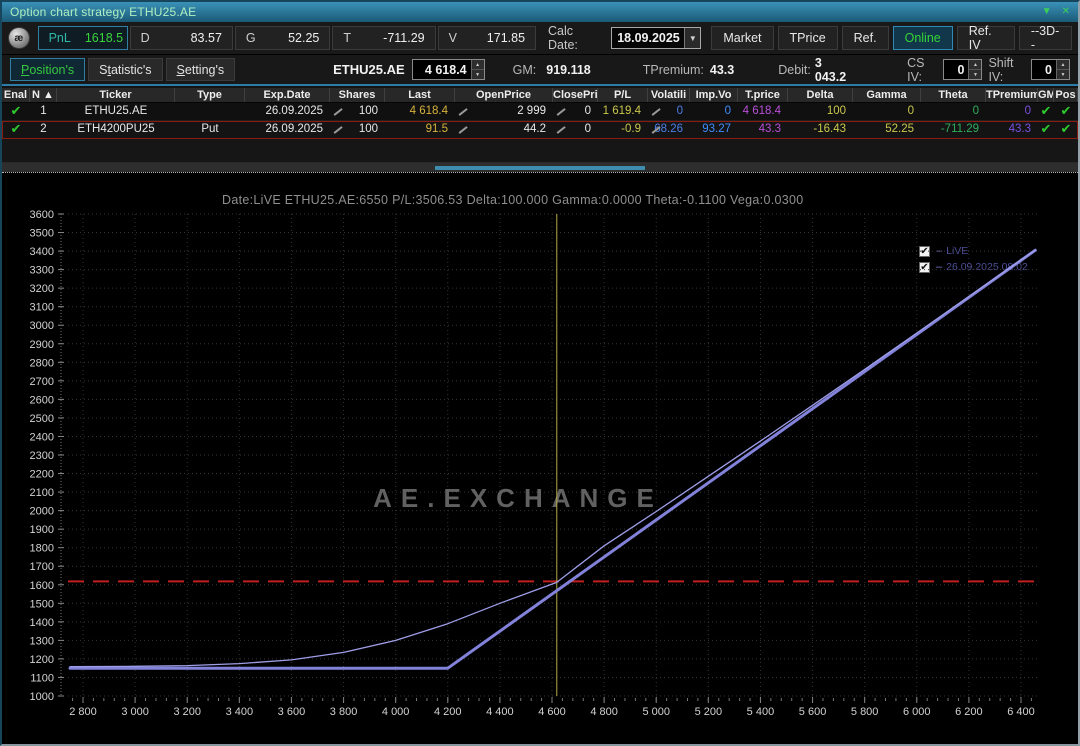 Image resolution: width=1080 pixels, height=746 pixels. Describe the element at coordinates (669, 129) in the screenshot. I see `cell-volatility: 68.26` at that location.